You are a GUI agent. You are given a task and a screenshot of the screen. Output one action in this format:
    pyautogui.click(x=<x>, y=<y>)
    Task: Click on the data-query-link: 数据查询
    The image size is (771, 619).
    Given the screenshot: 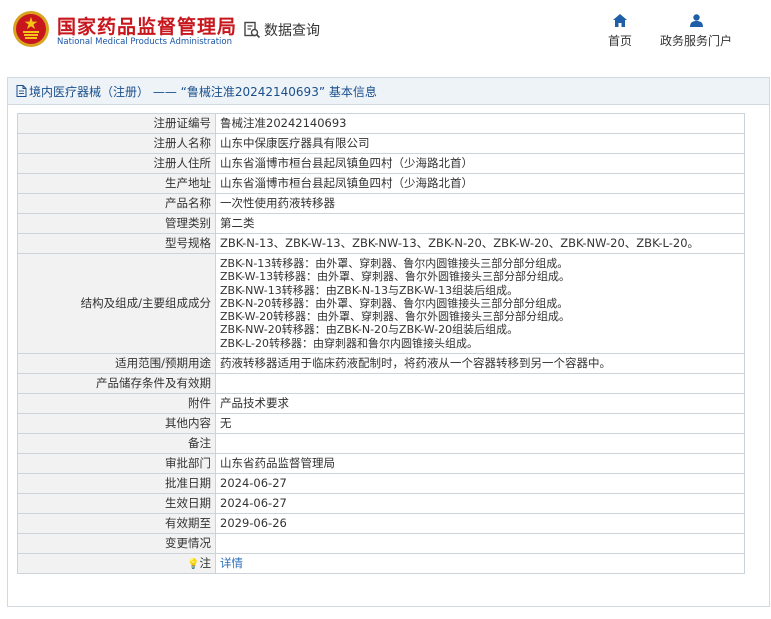 What is the action you would take?
    pyautogui.click(x=281, y=30)
    